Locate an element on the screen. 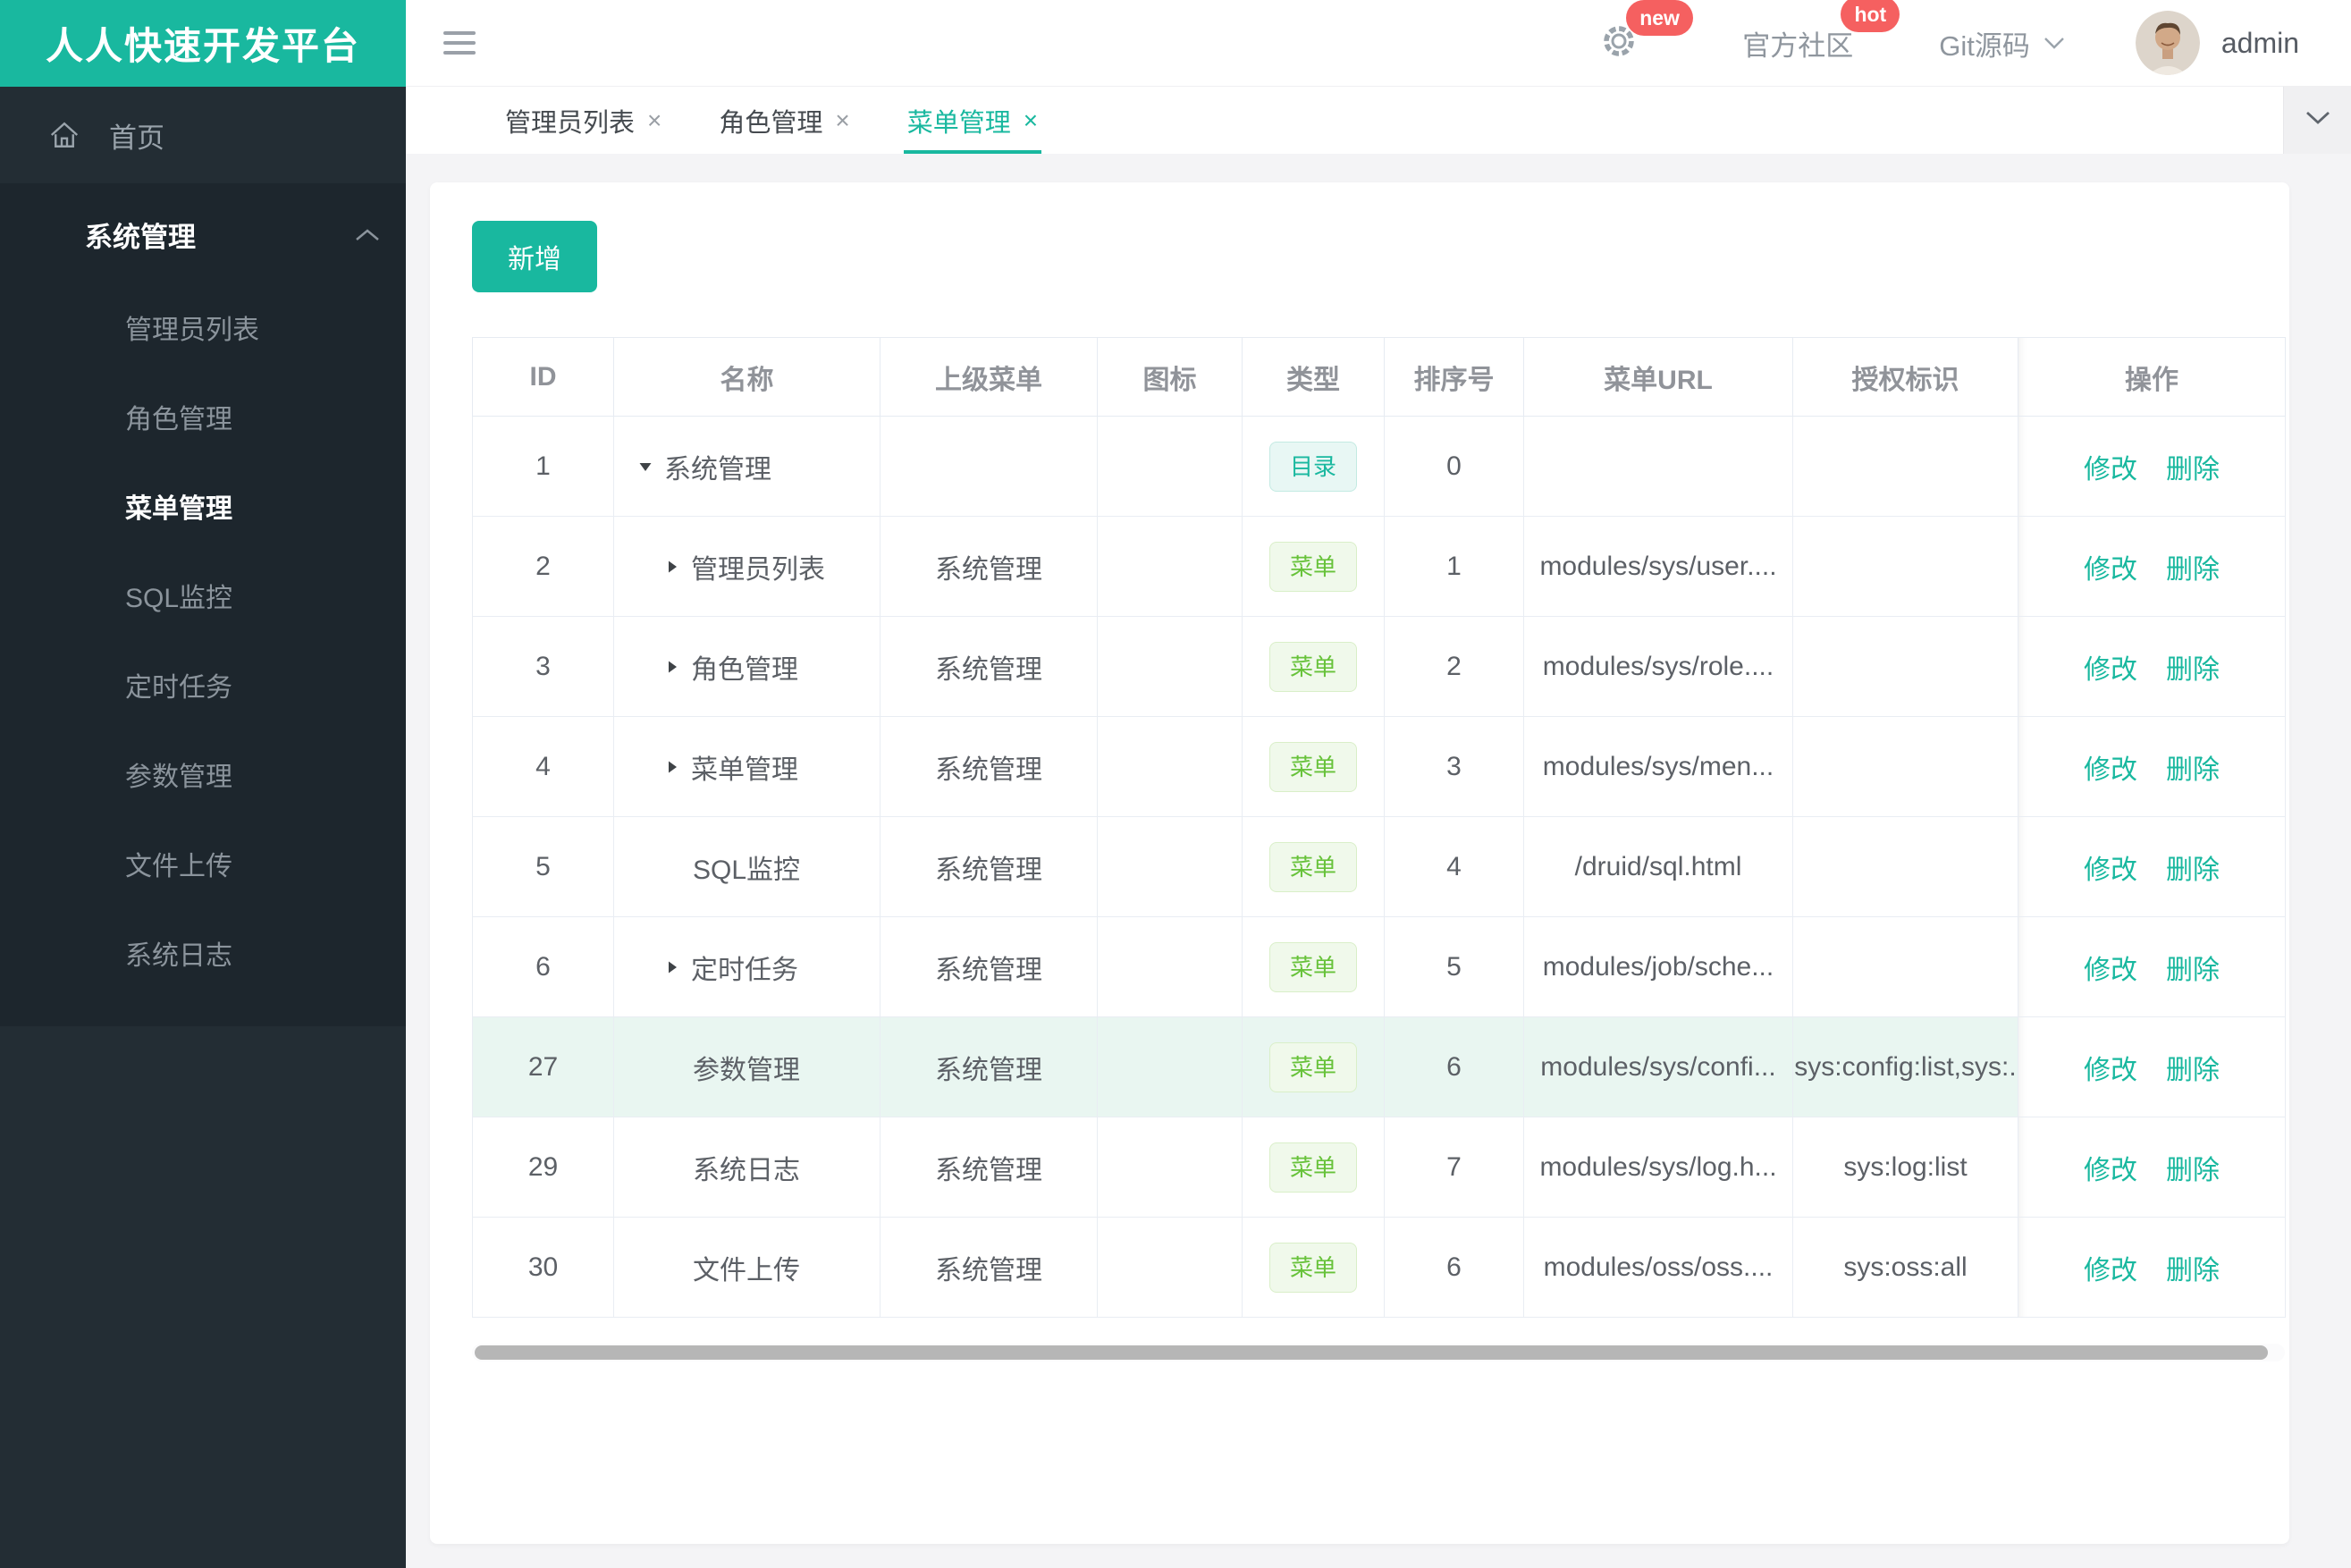  sidebar-item-角色管理: 角色管理 is located at coordinates (203, 420).